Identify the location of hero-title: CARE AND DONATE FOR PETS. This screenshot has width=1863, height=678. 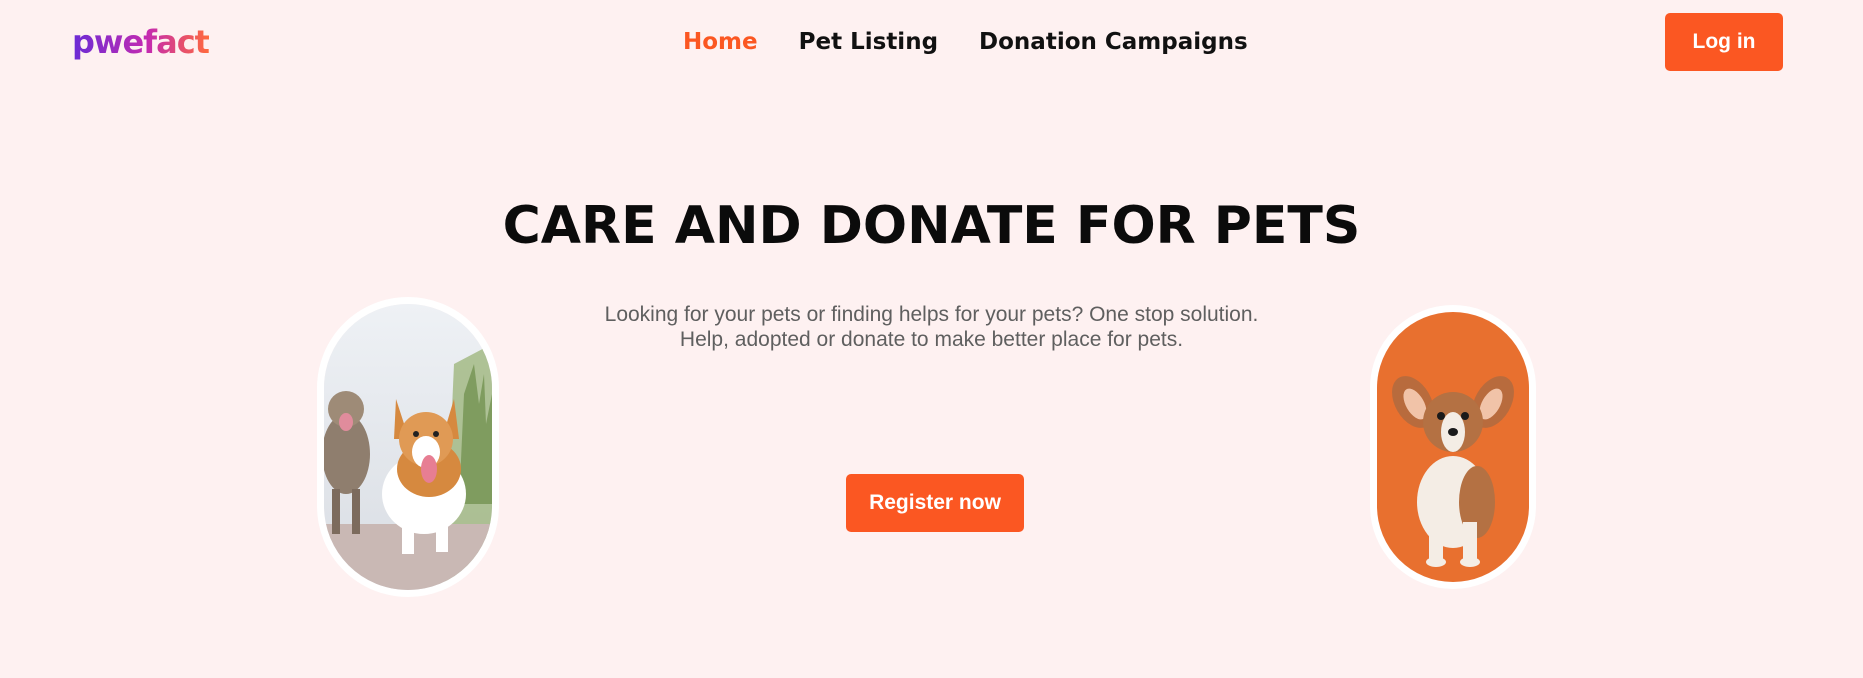
(931, 226).